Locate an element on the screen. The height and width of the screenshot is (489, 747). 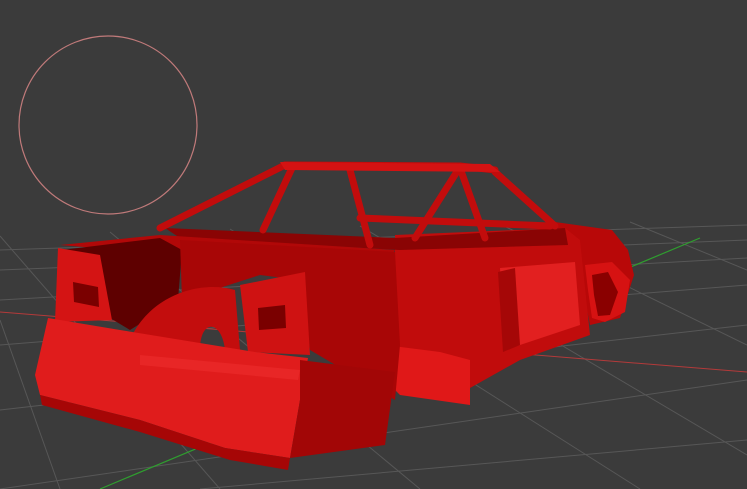
car-bumper-right-end is located at coordinates (342, 409).